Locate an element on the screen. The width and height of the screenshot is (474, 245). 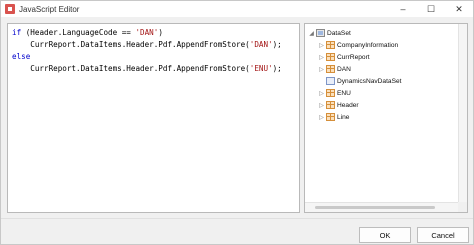
tree-vertical-scrollbar is located at coordinates (462, 113).